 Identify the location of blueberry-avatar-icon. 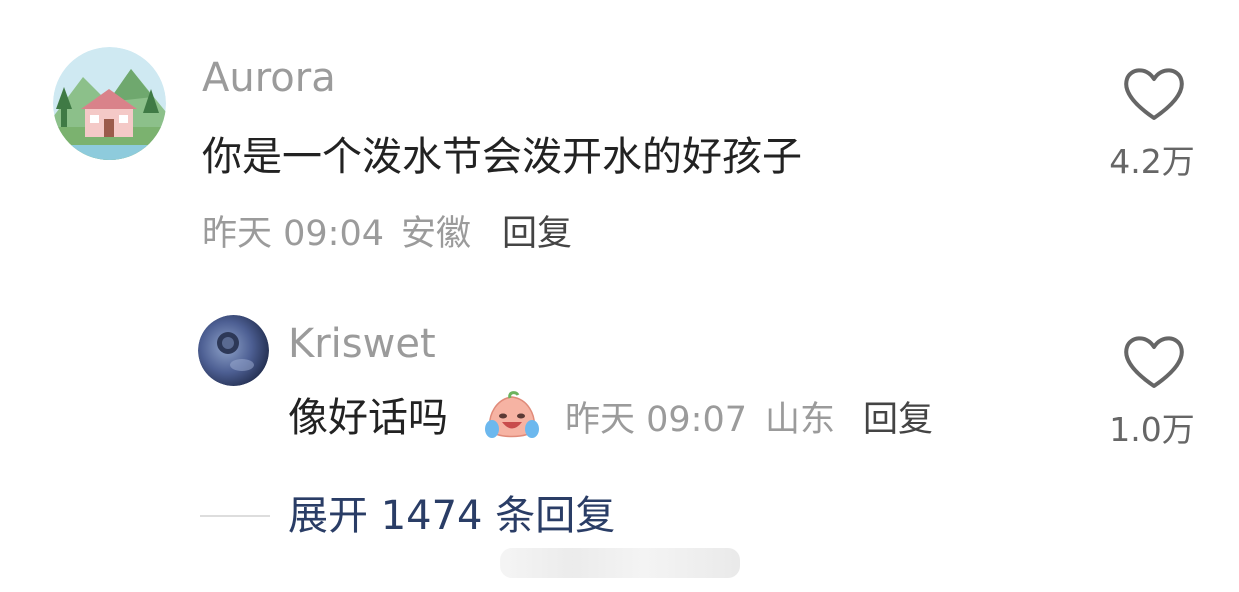
(233, 350).